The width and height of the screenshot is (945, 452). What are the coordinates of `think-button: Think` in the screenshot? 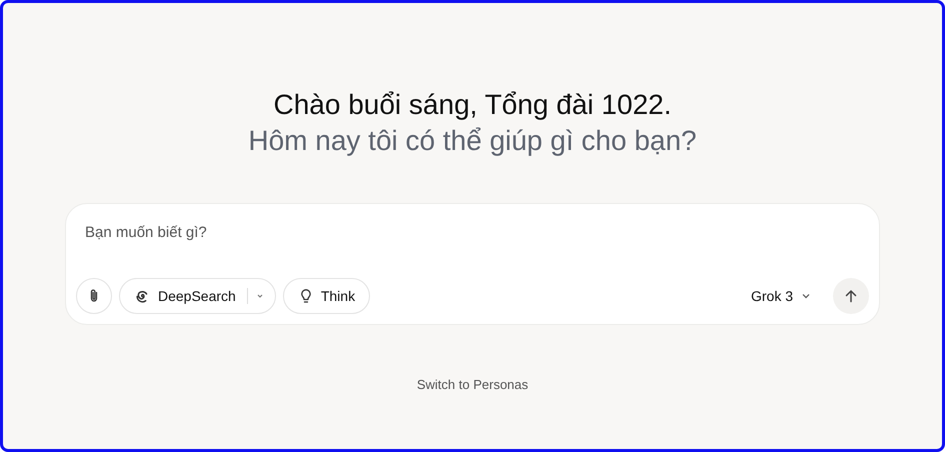 It's located at (326, 296).